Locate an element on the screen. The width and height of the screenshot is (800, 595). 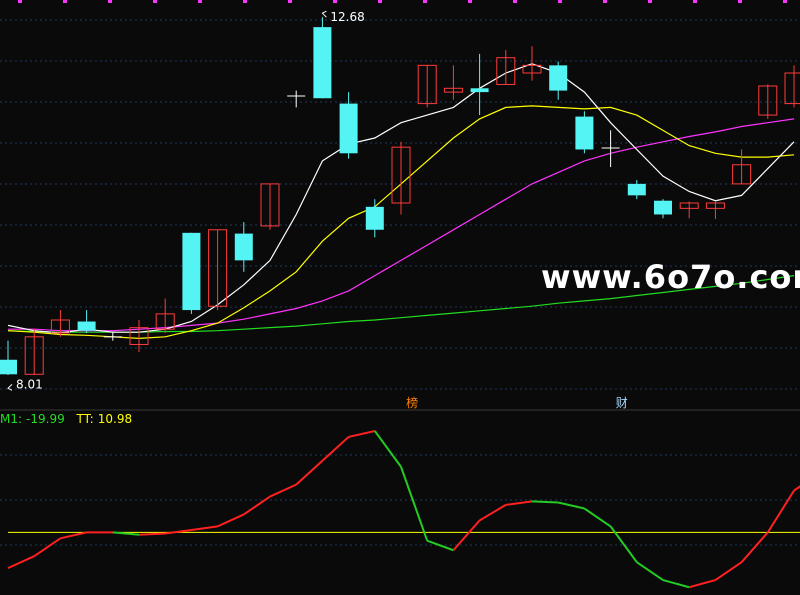
annotation-arrow is located at coordinates (324, 14).